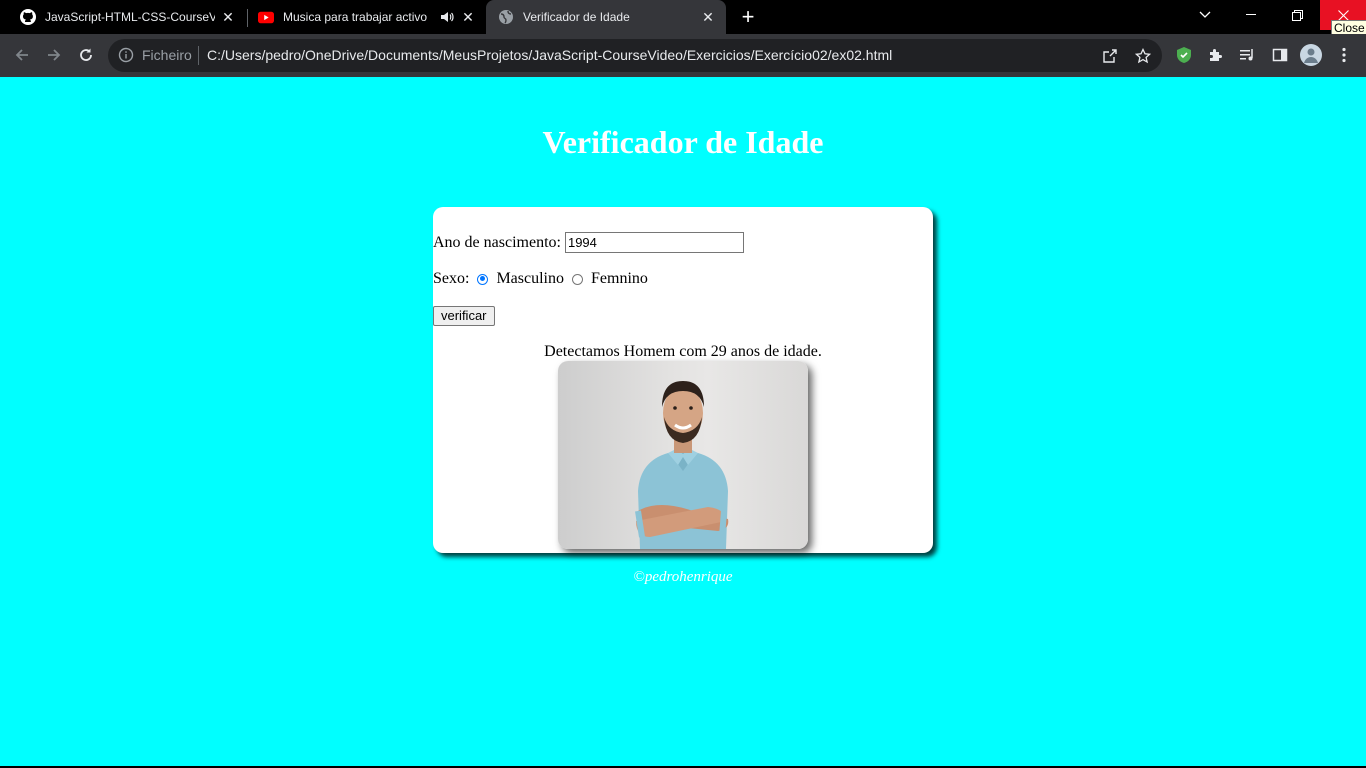 This screenshot has width=1366, height=768. Describe the element at coordinates (1280, 55) in the screenshot. I see `side-panel-icon` at that location.